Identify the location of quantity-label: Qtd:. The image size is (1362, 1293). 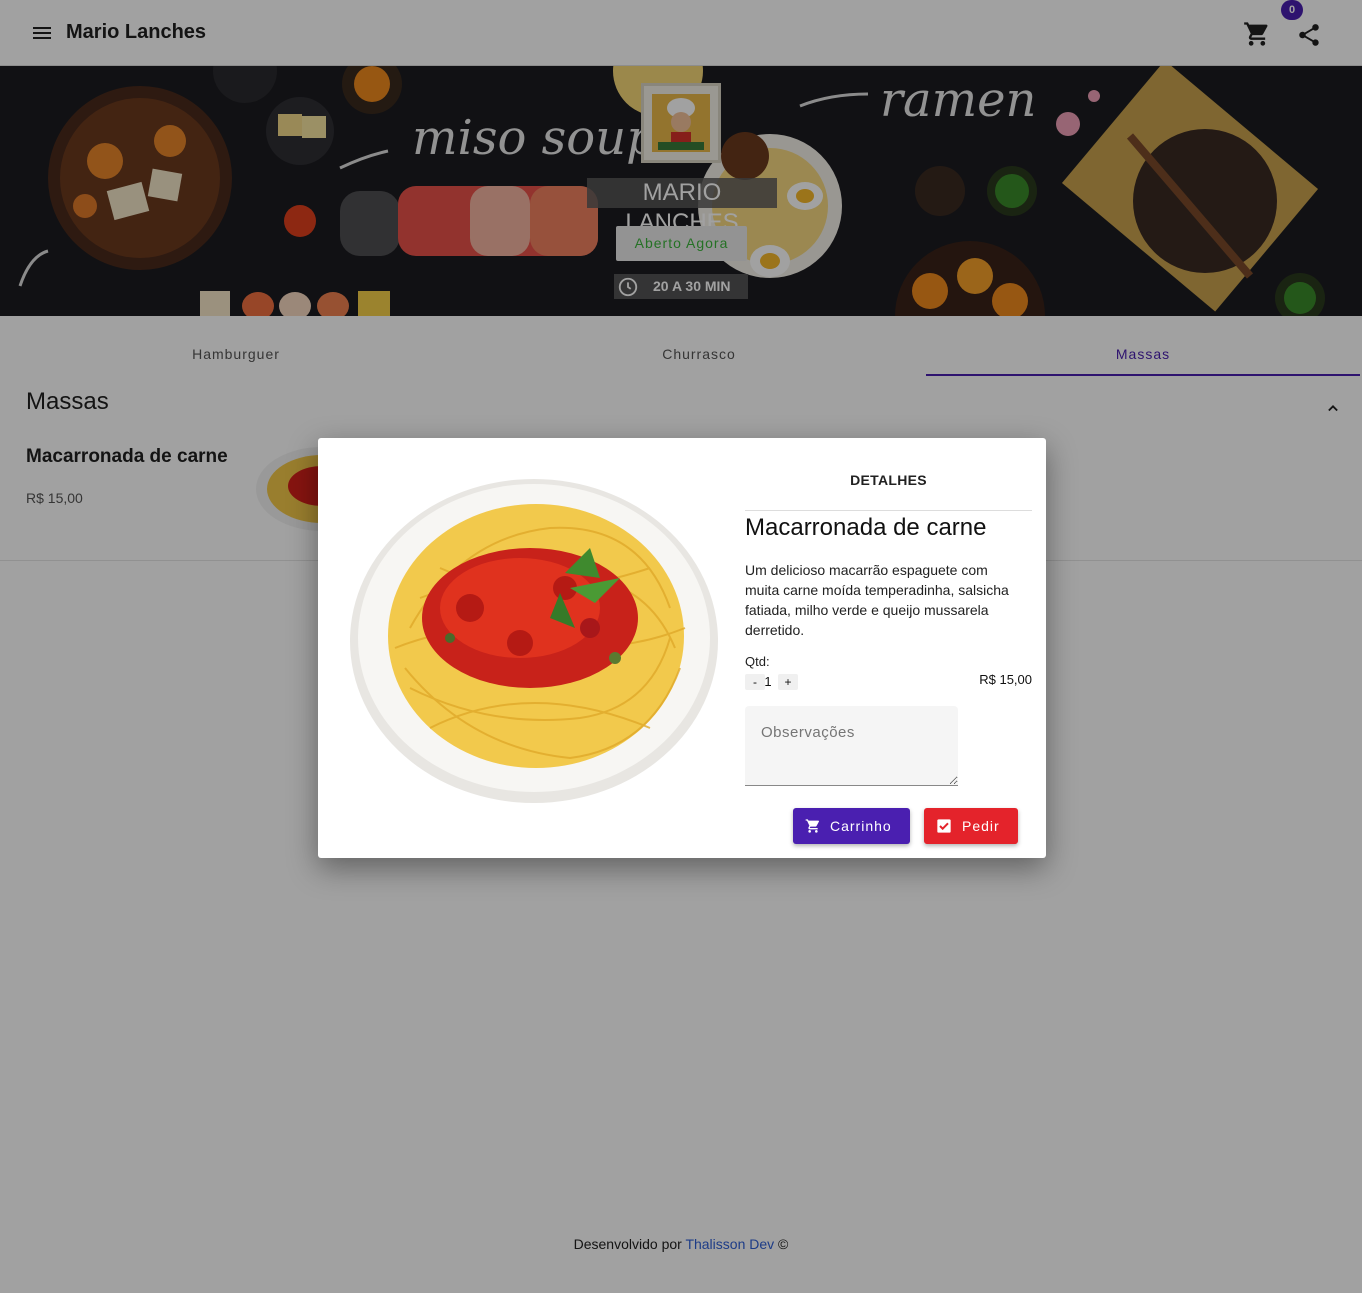
(757, 661).